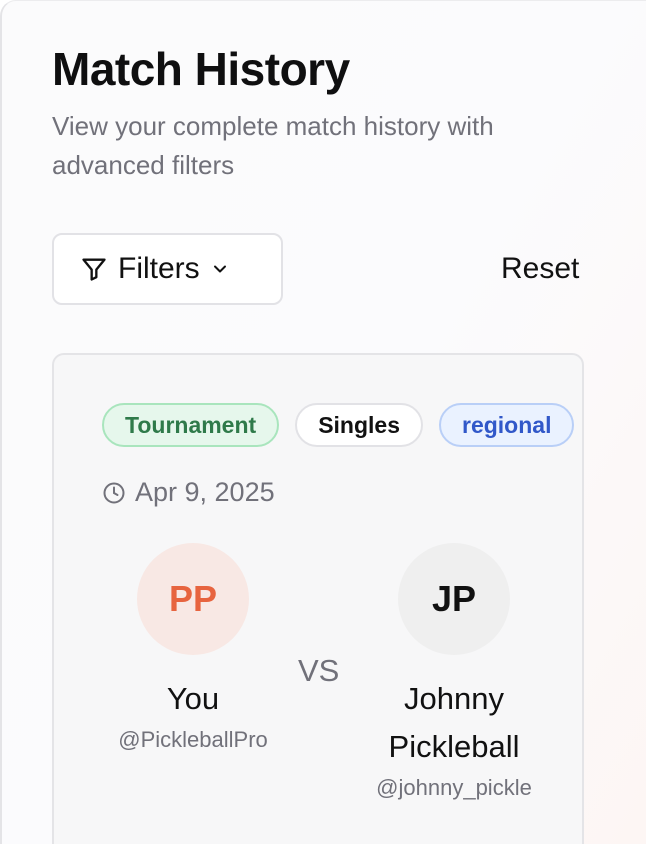  What do you see at coordinates (205, 492) in the screenshot?
I see `match-date-text: Apr 9, 2025` at bounding box center [205, 492].